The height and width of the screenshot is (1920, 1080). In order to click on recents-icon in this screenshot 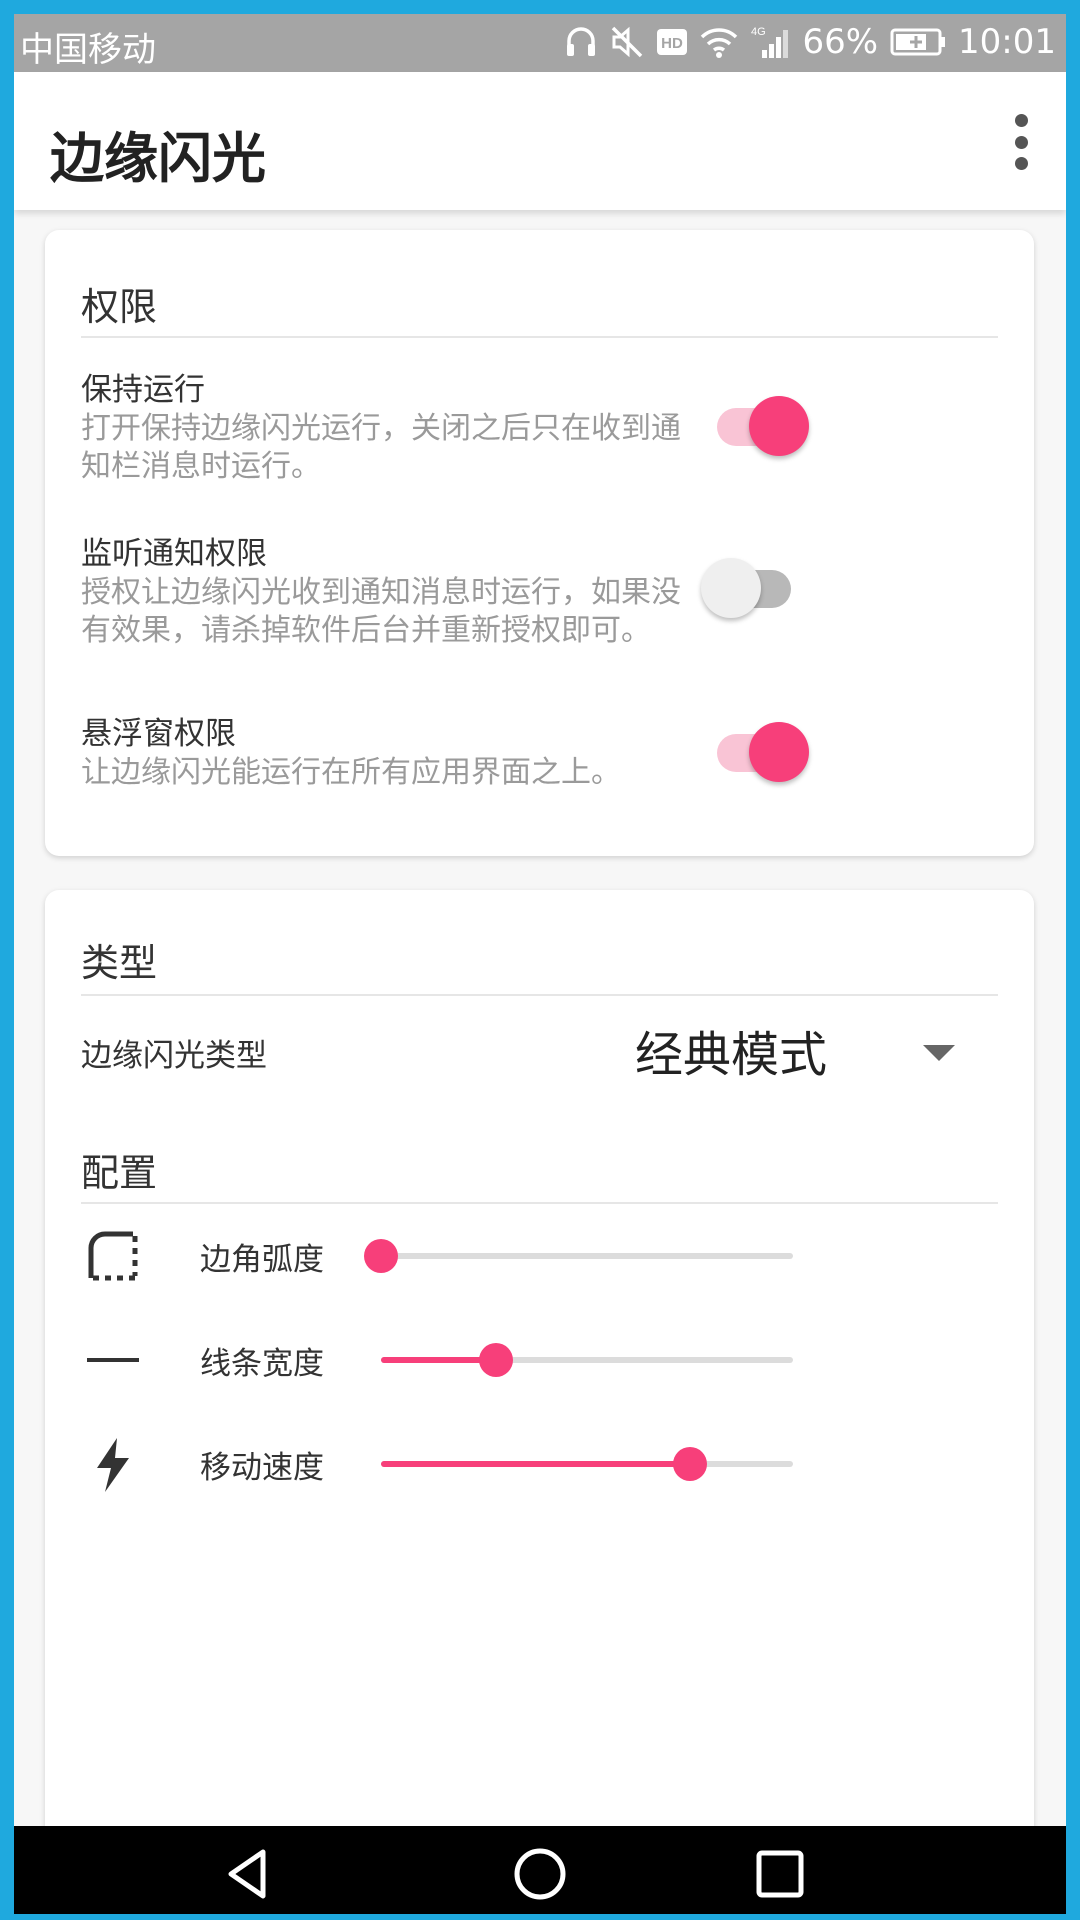, I will do `click(780, 1874)`.